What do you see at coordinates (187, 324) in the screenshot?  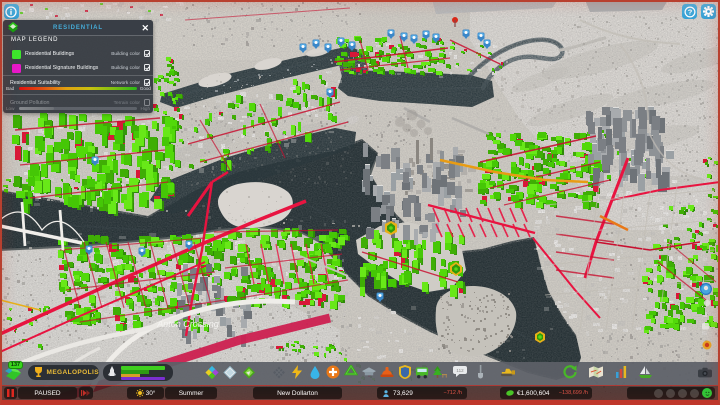 I see `svg-text: Anton Crossing` at bounding box center [187, 324].